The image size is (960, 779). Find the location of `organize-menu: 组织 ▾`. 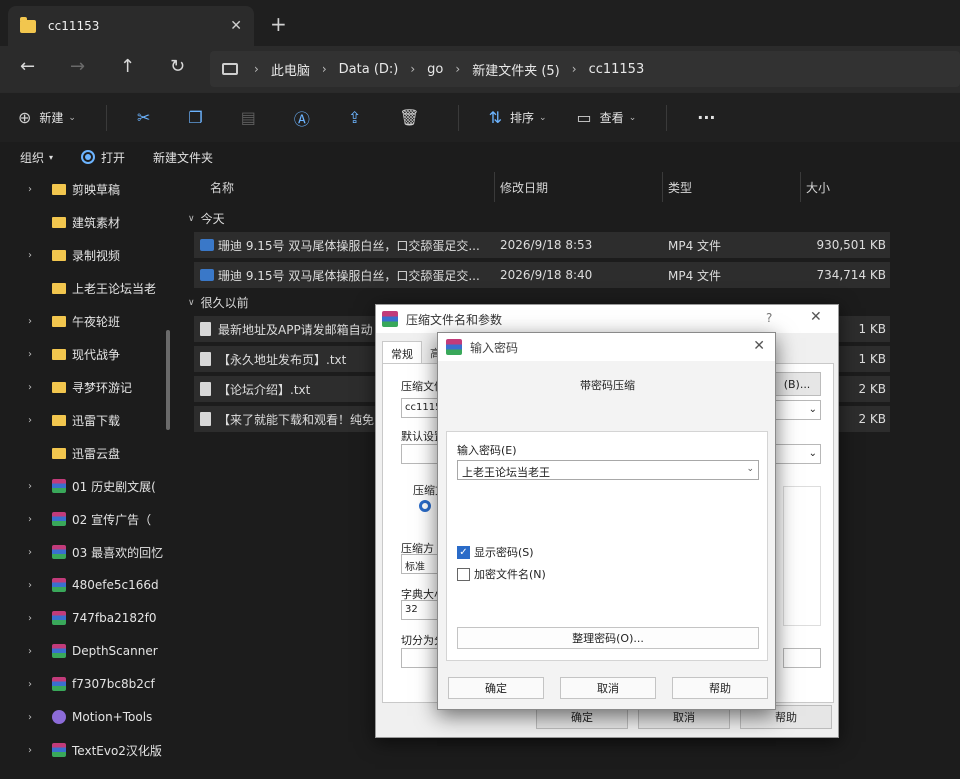

organize-menu: 组织 ▾ is located at coordinates (36, 157).